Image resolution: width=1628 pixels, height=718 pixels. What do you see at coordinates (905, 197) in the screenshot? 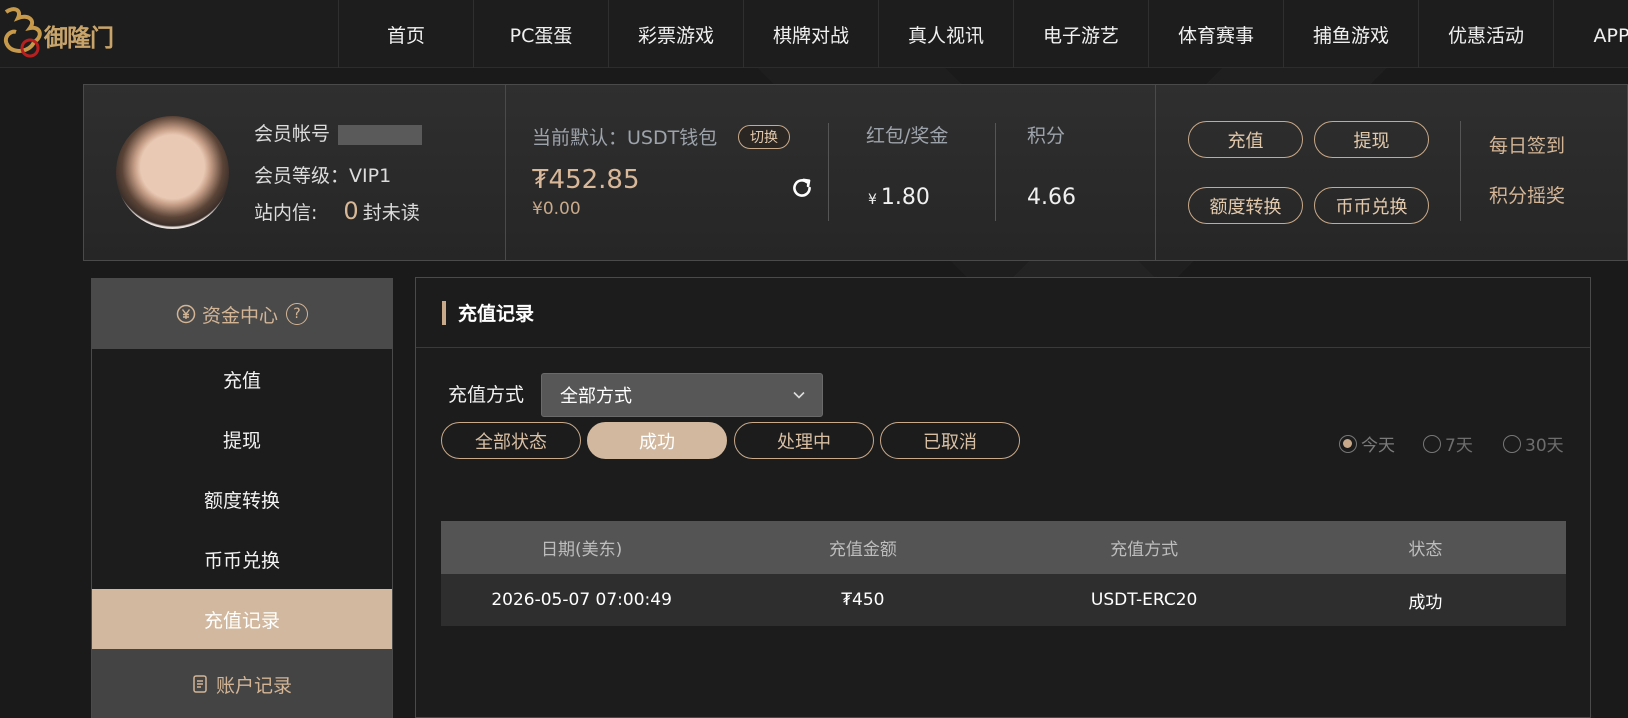
I see `bonus-amount: 1.80` at bounding box center [905, 197].